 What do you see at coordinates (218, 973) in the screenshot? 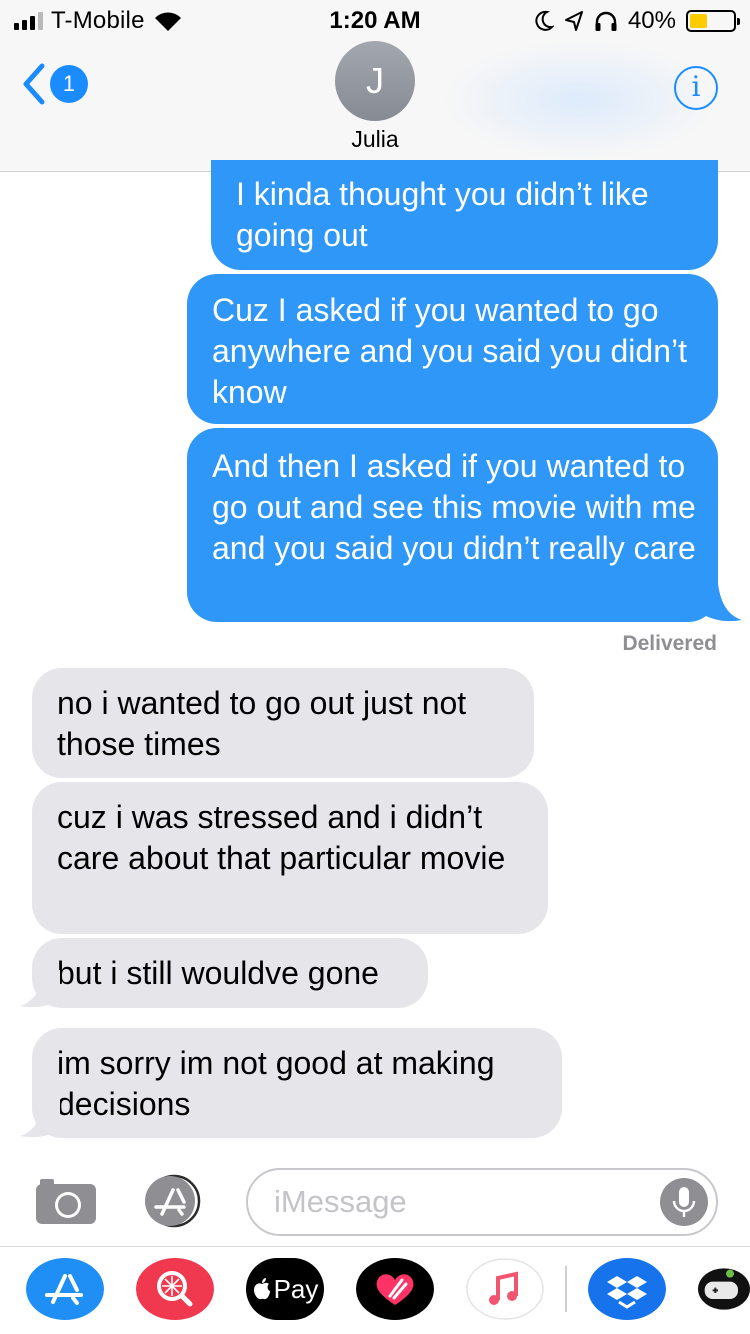
I see `message-text: but i still wouldve gone` at bounding box center [218, 973].